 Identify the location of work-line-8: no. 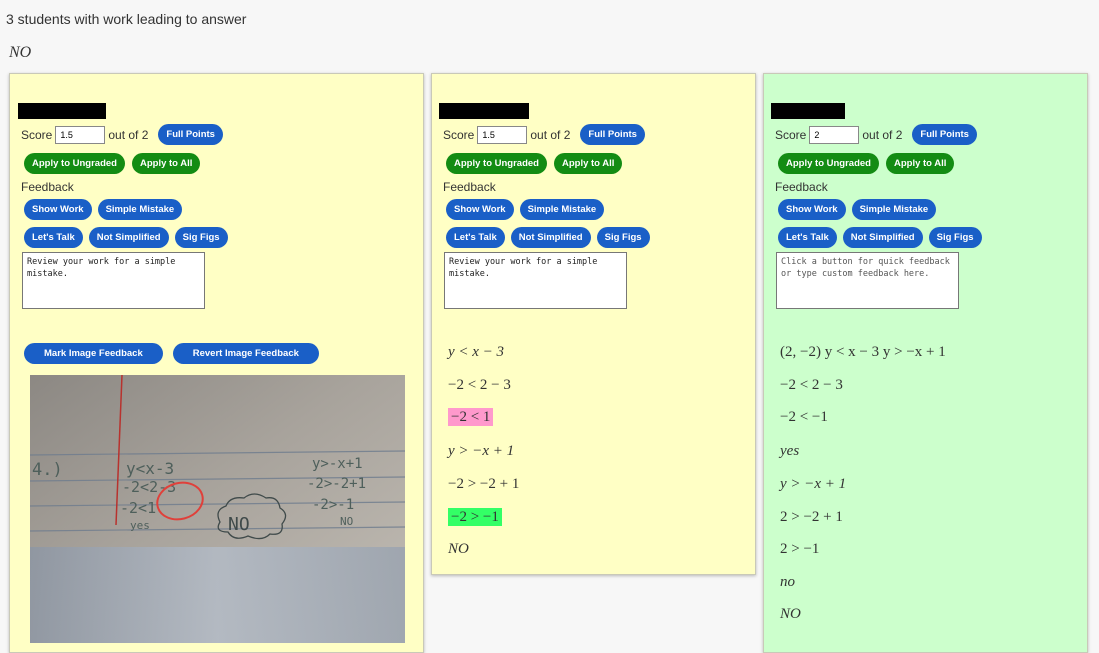
(787, 582).